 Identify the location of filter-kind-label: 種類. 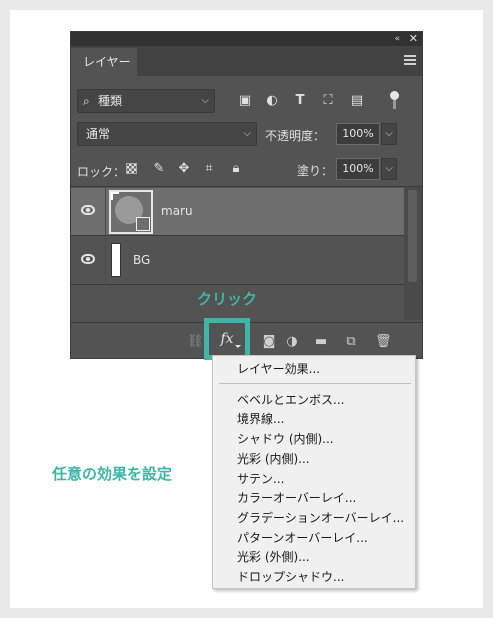
(110, 101).